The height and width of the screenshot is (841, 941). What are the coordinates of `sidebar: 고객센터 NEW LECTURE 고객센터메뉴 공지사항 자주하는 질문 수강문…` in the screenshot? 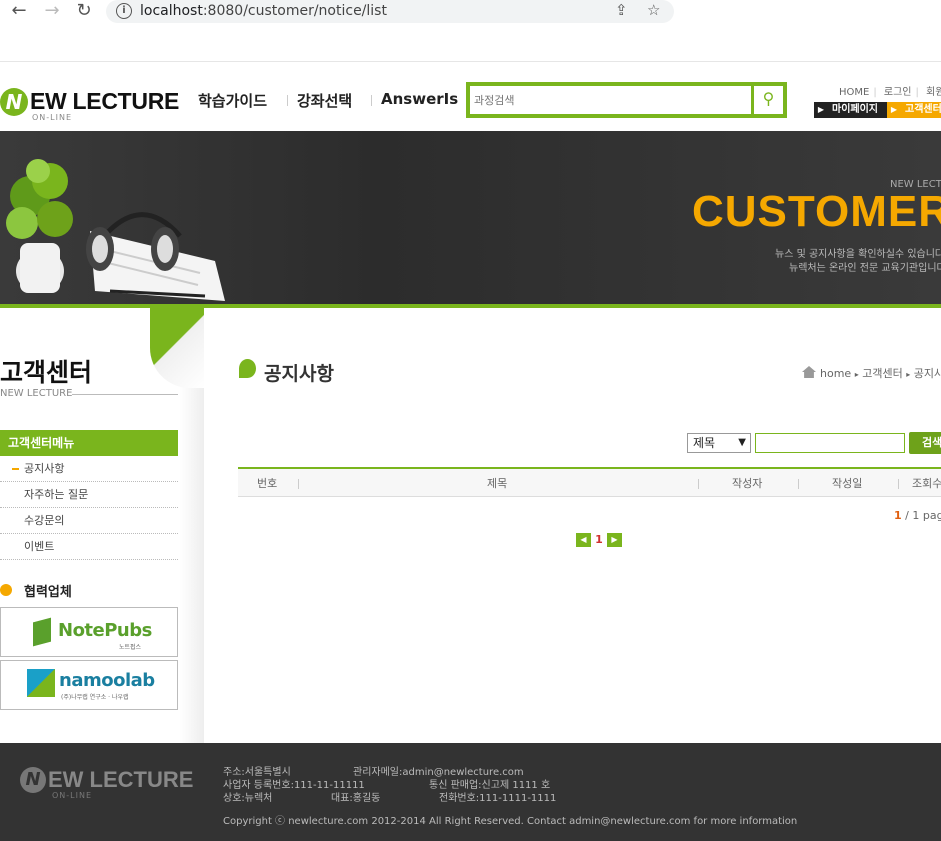 It's located at (102, 525).